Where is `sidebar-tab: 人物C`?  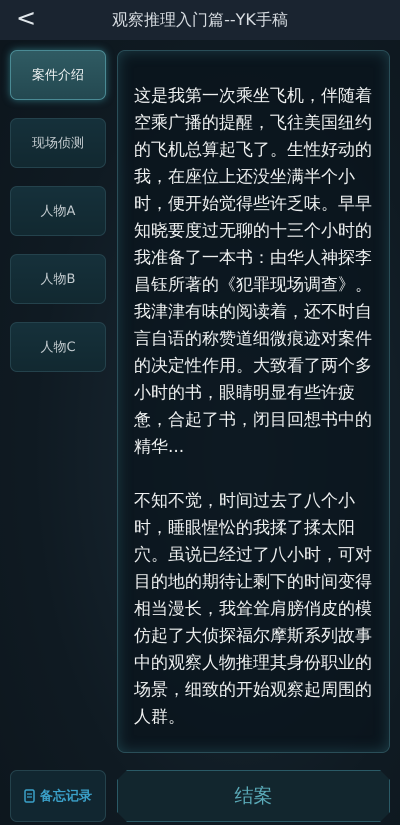
sidebar-tab: 人物C is located at coordinates (58, 347).